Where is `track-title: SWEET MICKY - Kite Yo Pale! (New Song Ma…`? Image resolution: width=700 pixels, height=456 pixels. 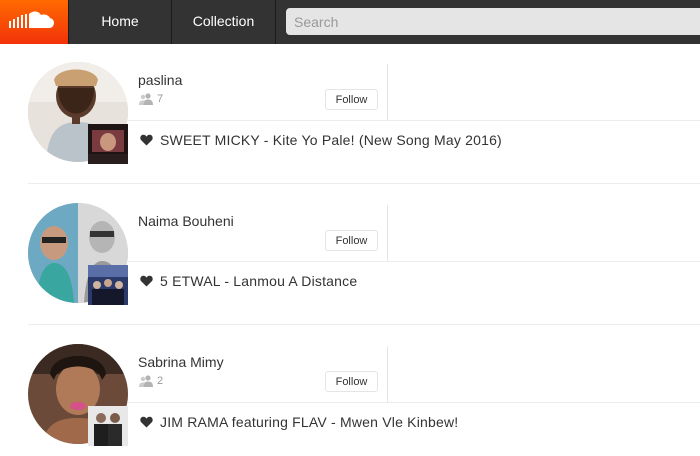 track-title: SWEET MICKY - Kite Yo Pale! (New Song Ma… is located at coordinates (331, 140).